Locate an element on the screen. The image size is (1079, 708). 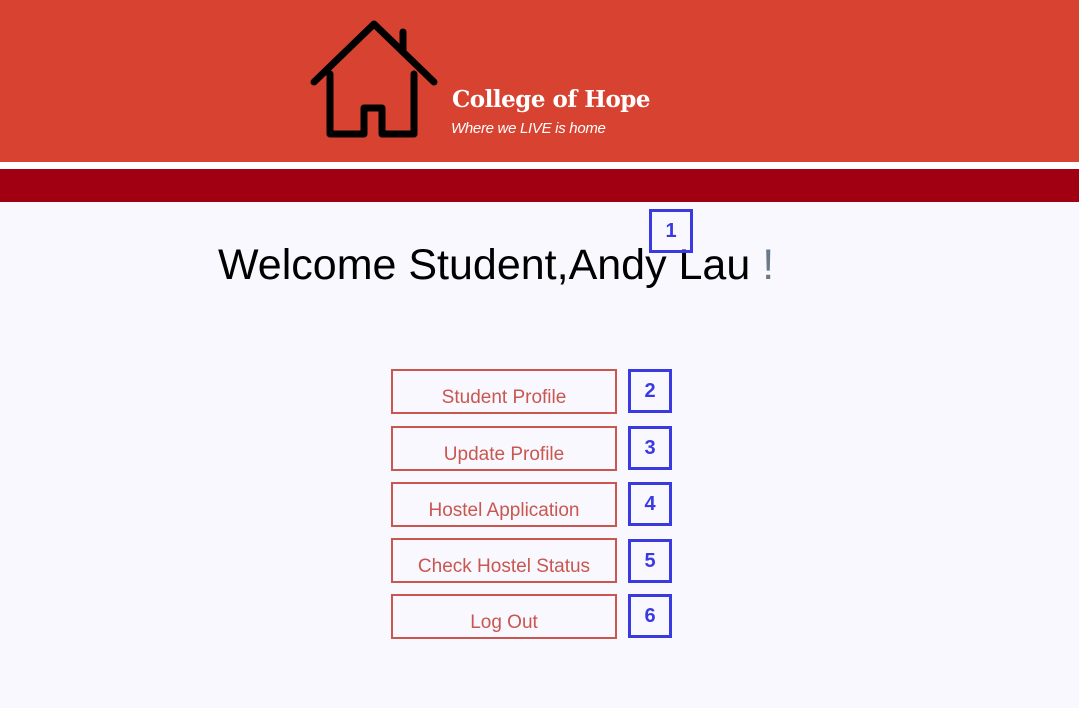
marker-6: 6 is located at coordinates (650, 616).